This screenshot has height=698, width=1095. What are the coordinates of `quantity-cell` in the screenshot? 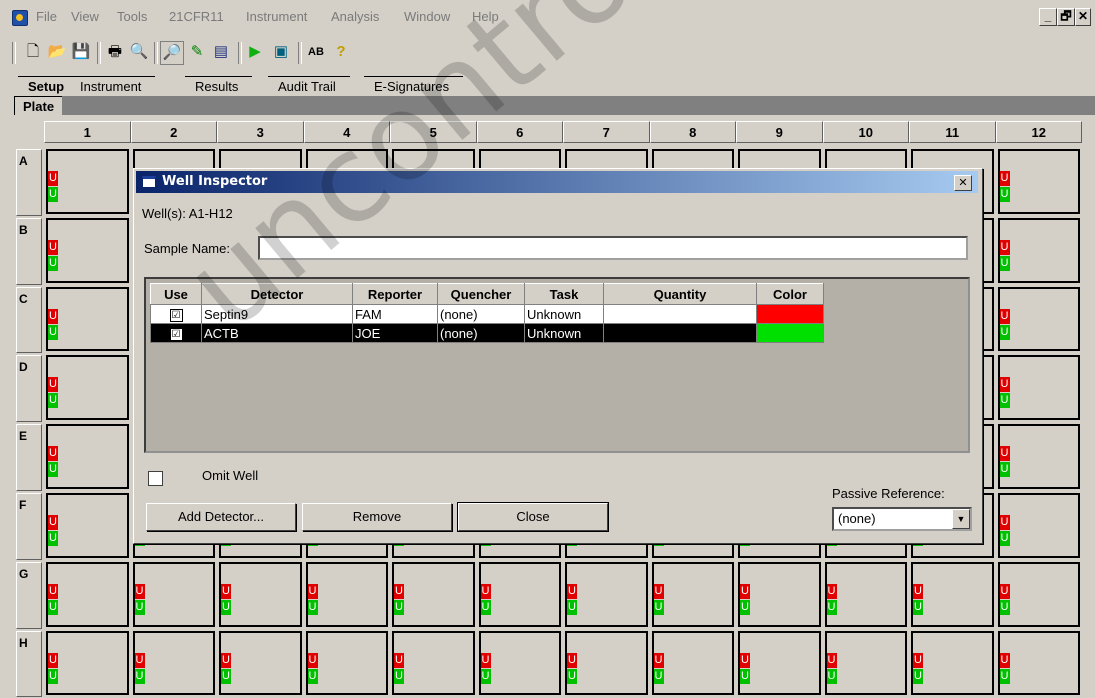 It's located at (680, 314).